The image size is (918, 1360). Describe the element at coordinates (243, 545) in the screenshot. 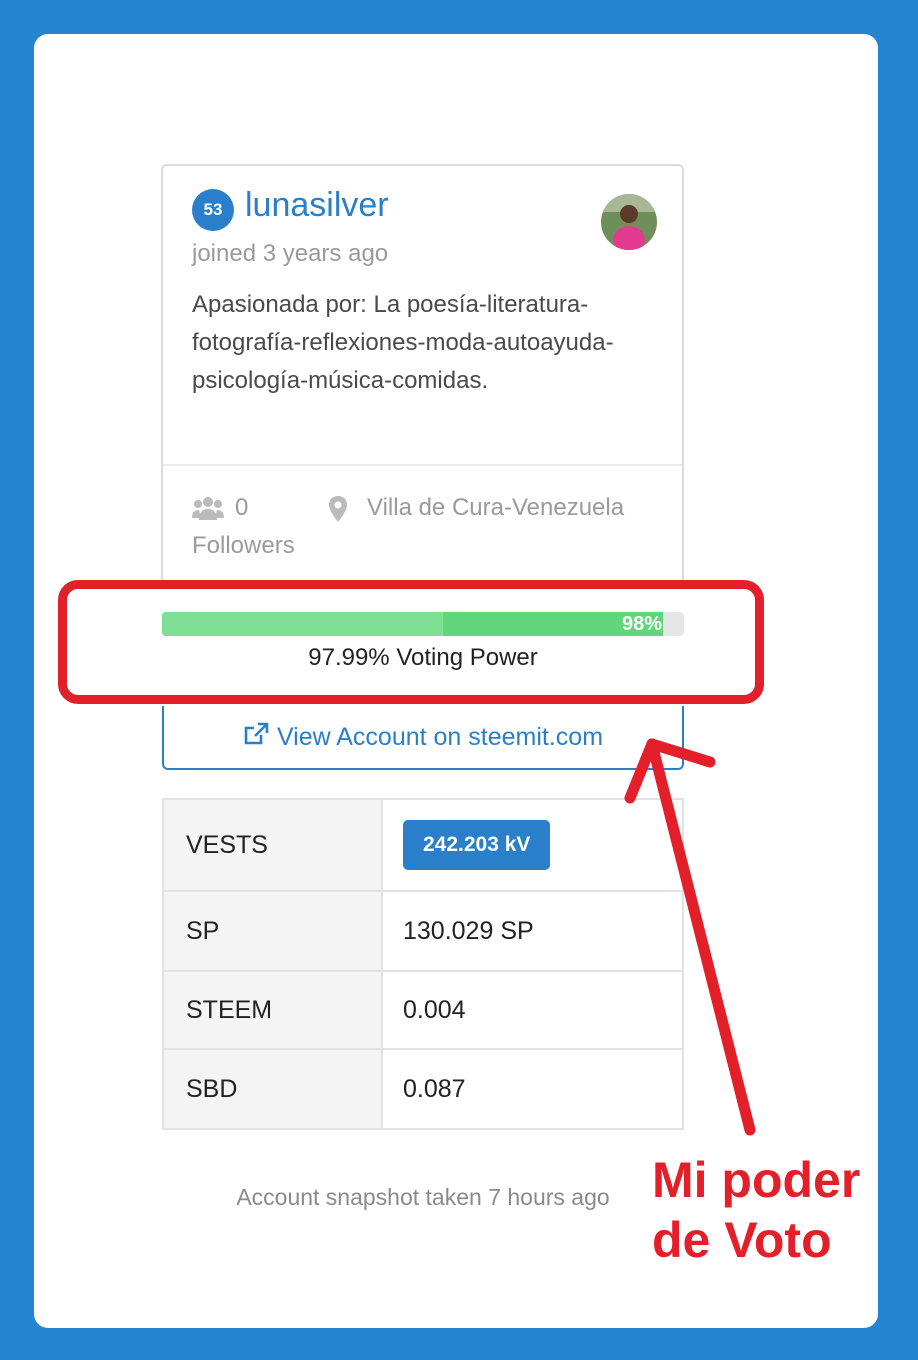

I see `followers-label: Followers` at that location.